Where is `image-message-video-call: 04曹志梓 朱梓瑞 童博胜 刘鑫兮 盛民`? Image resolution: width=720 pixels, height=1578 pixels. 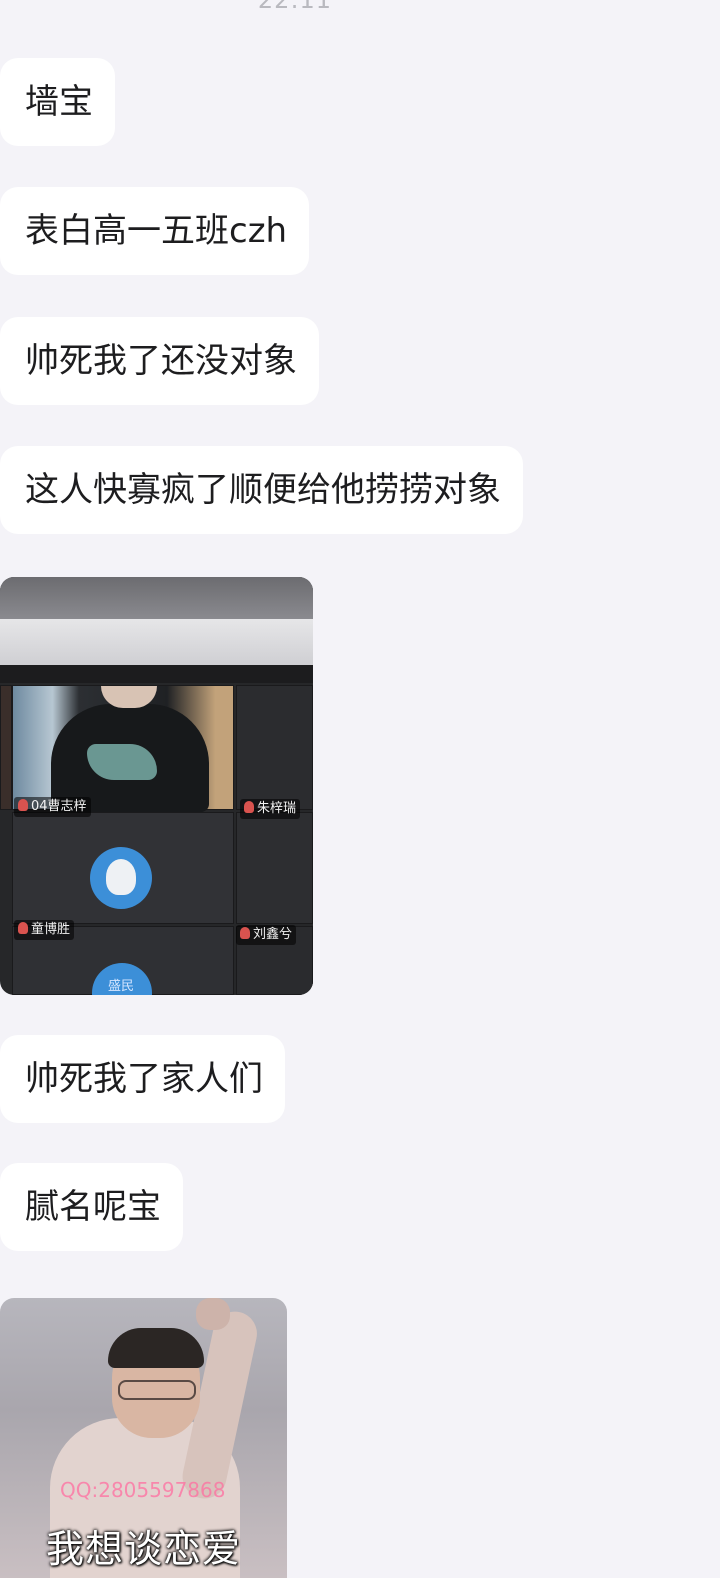 image-message-video-call: 04曹志梓 朱梓瑞 童博胜 刘鑫兮 盛民 is located at coordinates (156, 786).